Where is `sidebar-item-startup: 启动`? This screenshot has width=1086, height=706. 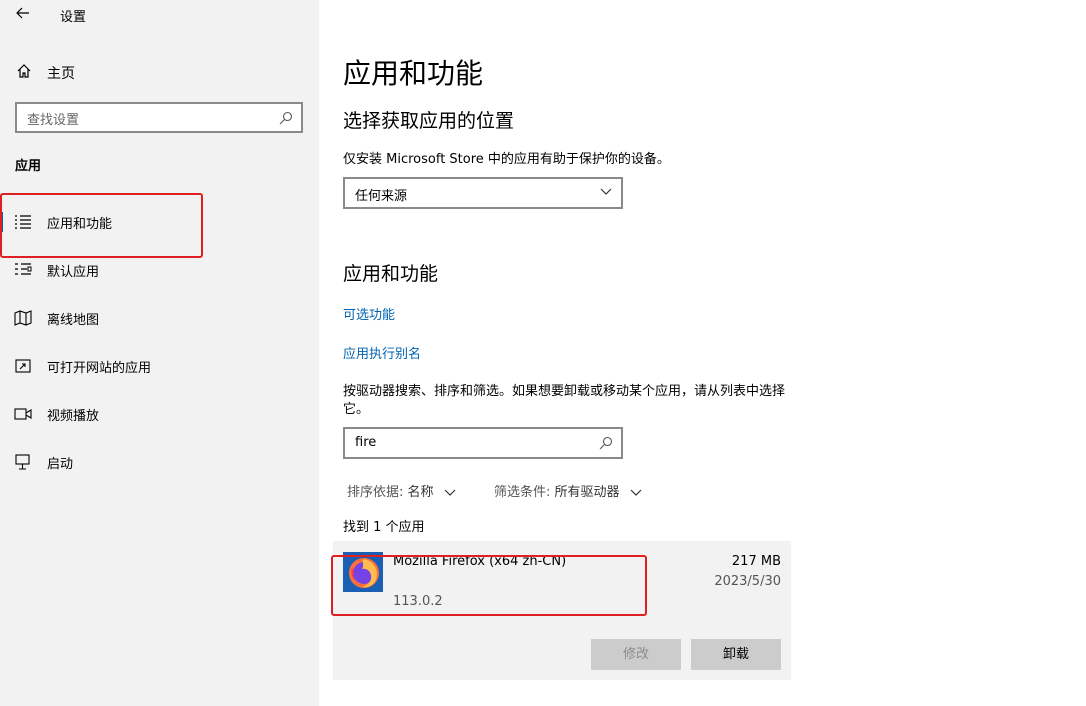
sidebar-item-startup: 启动 is located at coordinates (159, 462).